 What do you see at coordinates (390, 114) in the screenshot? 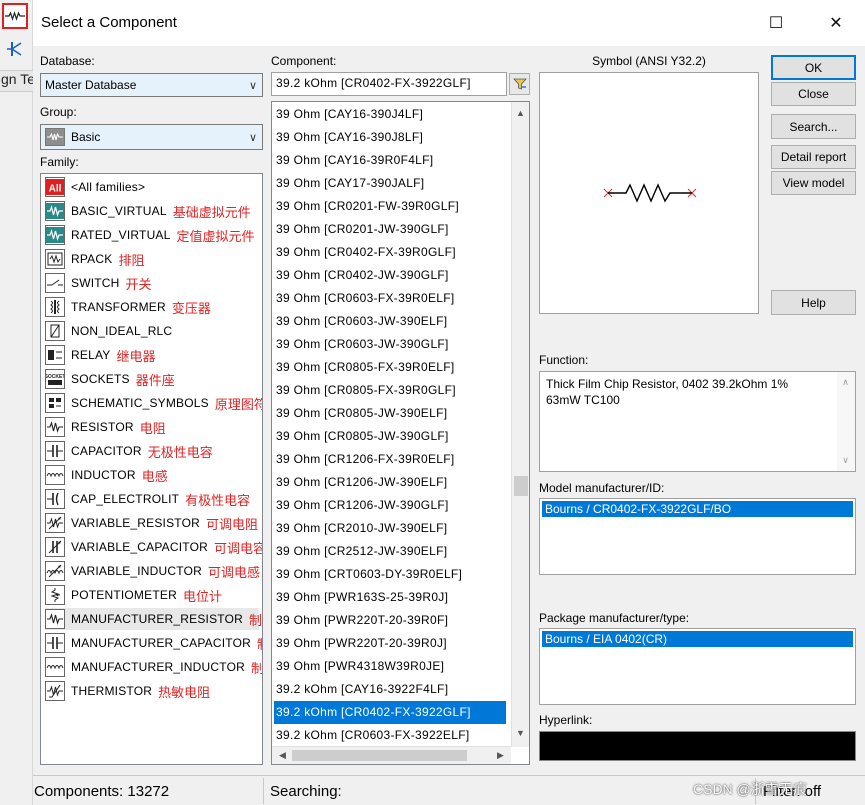
I see `component-list-item: 39 Ohm [CAY16-390J4LF]` at bounding box center [390, 114].